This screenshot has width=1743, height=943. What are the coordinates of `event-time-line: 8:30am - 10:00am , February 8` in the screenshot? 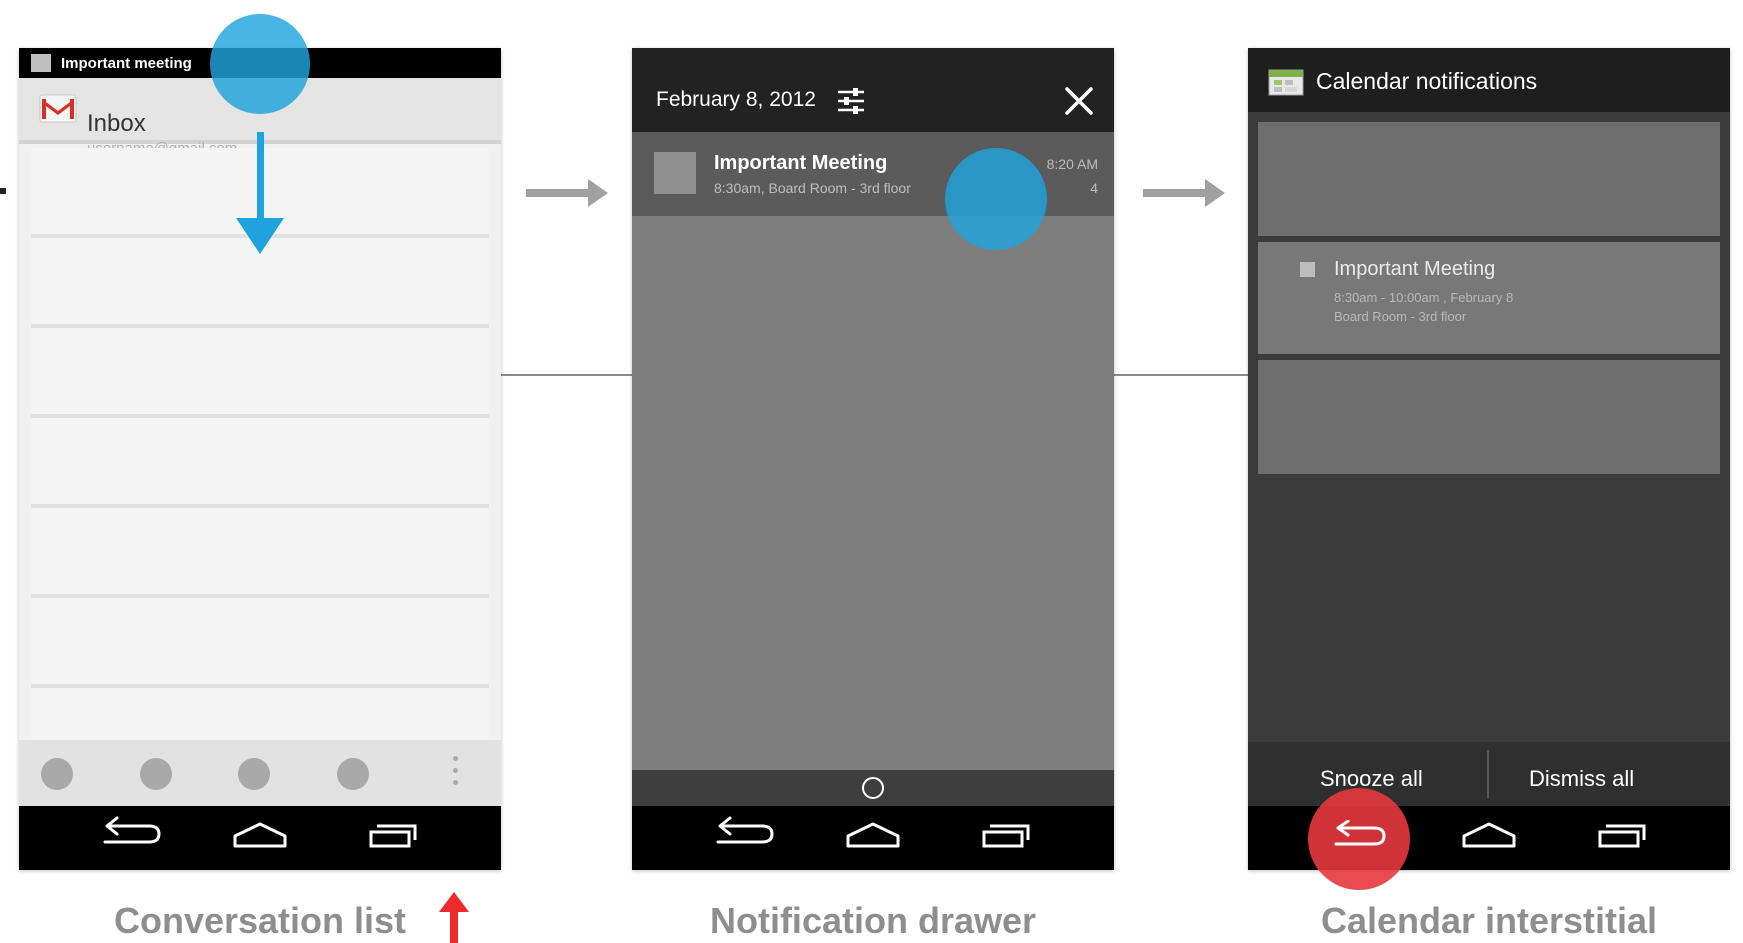 It's located at (1424, 297).